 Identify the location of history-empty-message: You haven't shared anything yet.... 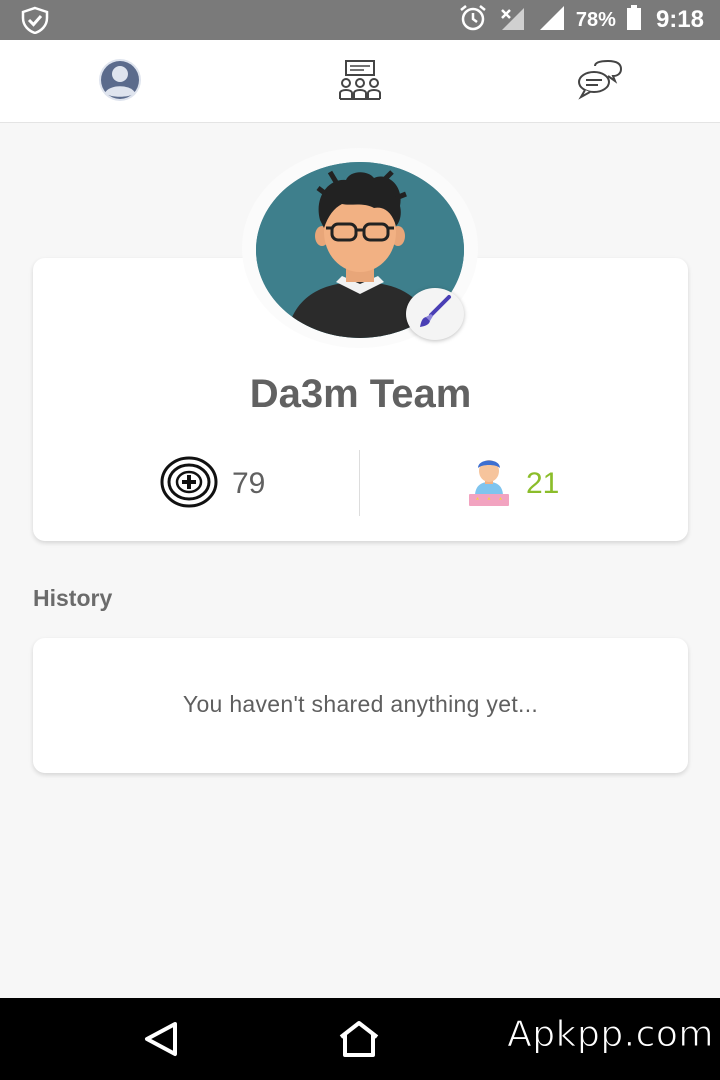
(360, 704).